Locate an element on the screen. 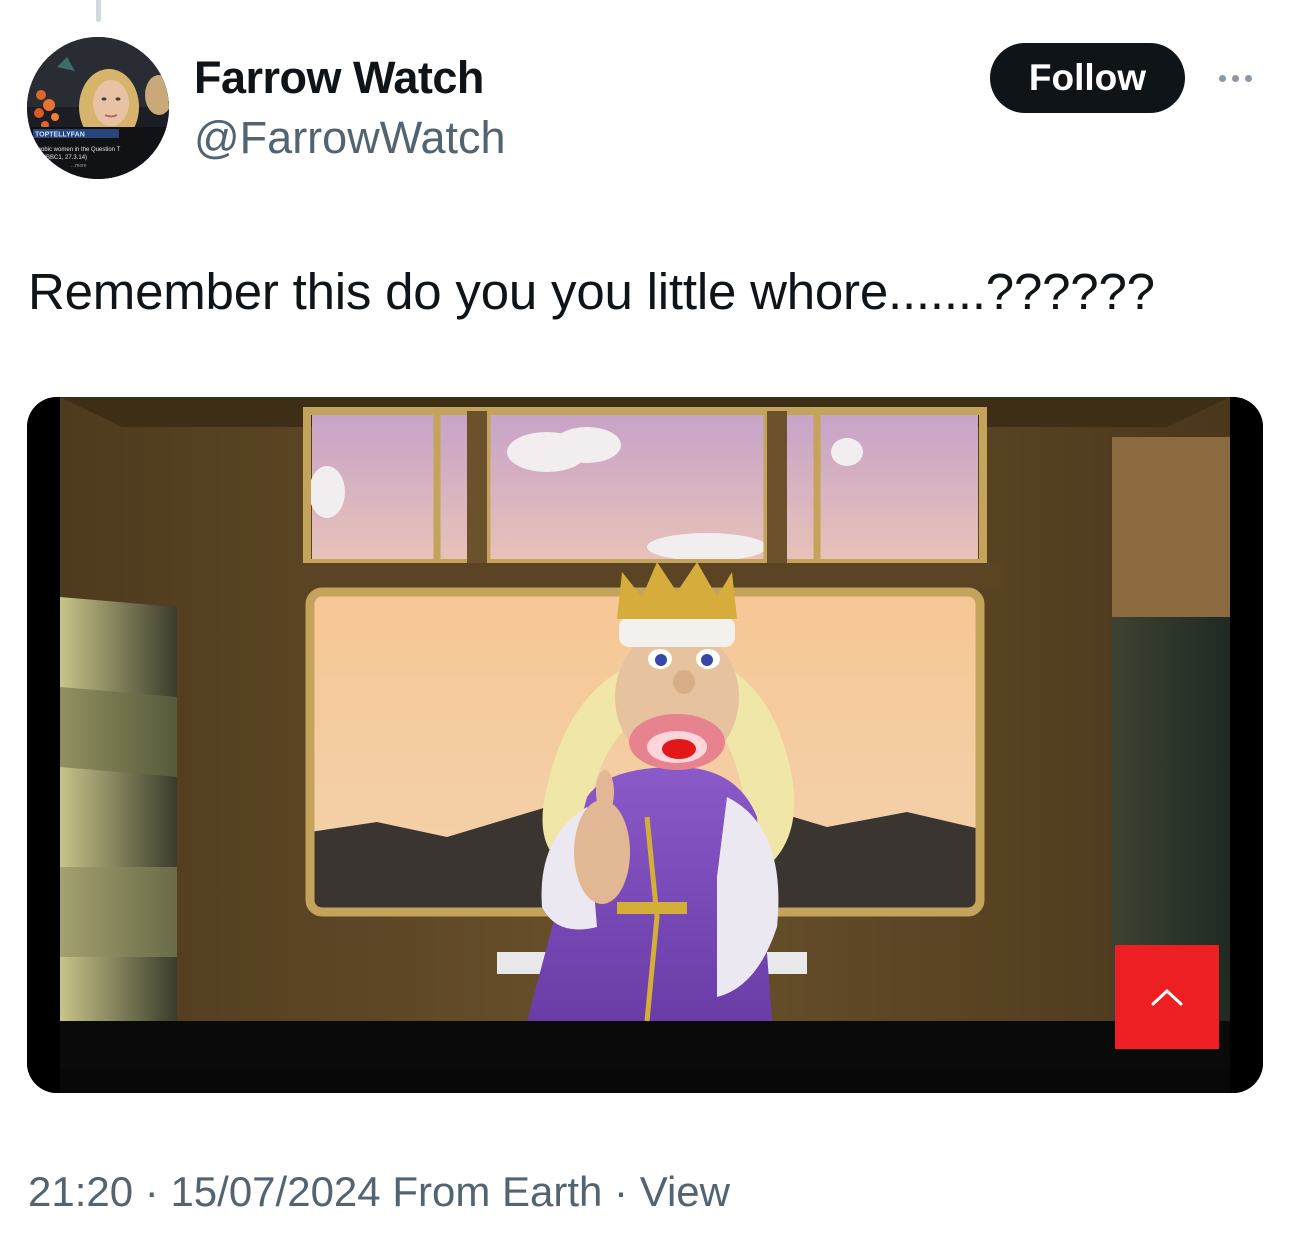  follow-button: Follow is located at coordinates (1087, 78).